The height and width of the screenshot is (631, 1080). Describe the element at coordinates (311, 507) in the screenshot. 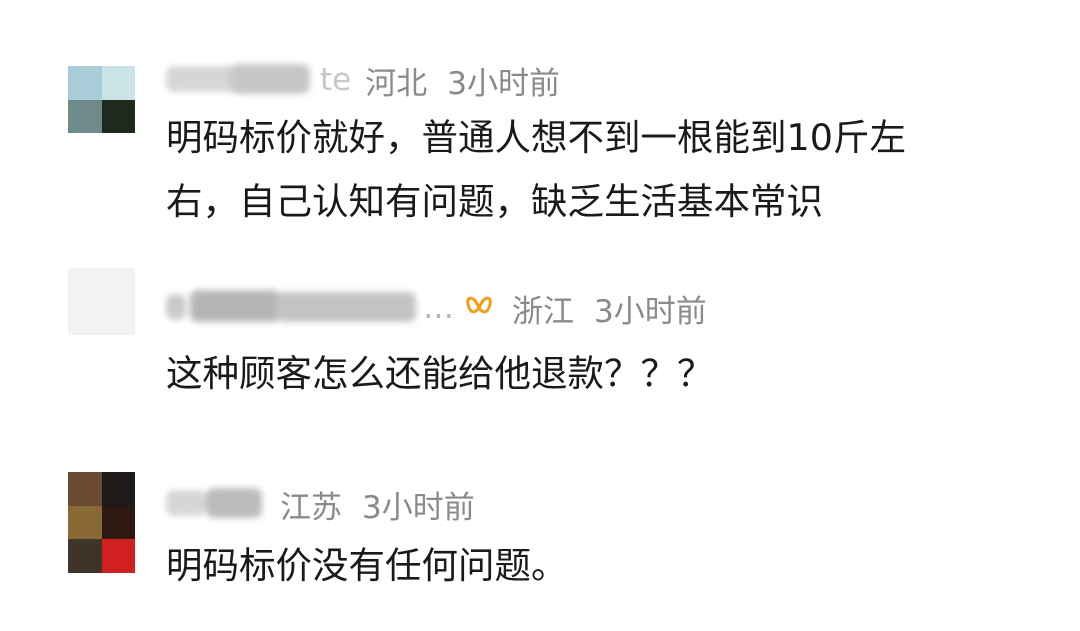

I see `location-label: 江苏` at that location.